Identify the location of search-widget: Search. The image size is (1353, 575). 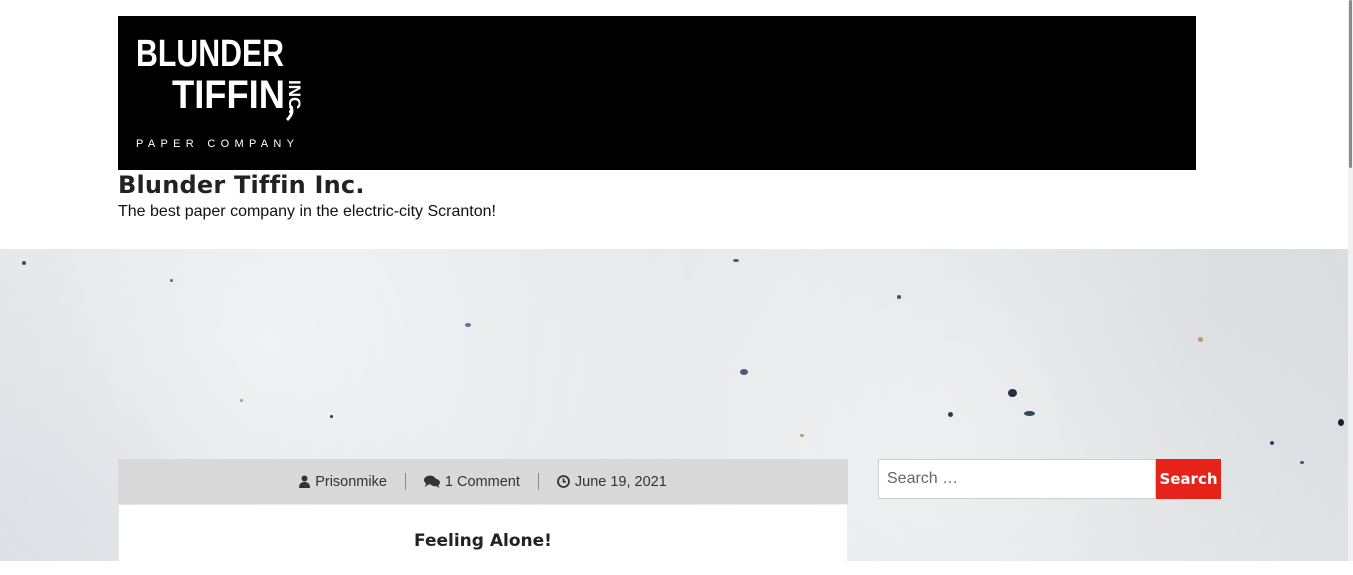
(1049, 479).